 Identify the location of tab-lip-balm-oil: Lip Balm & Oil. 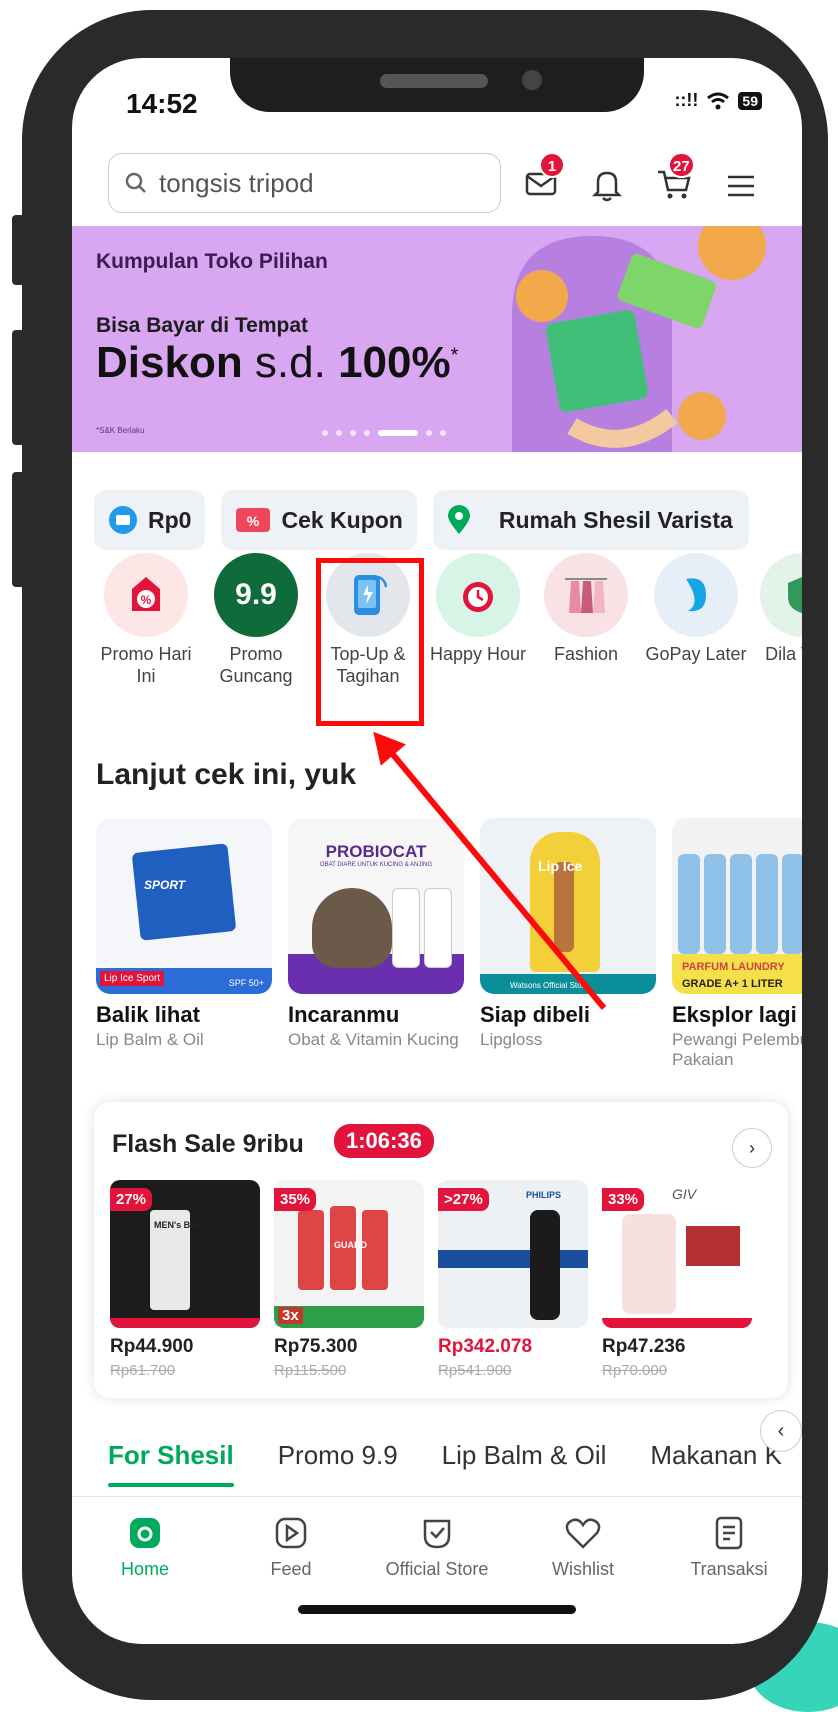
(524, 1455).